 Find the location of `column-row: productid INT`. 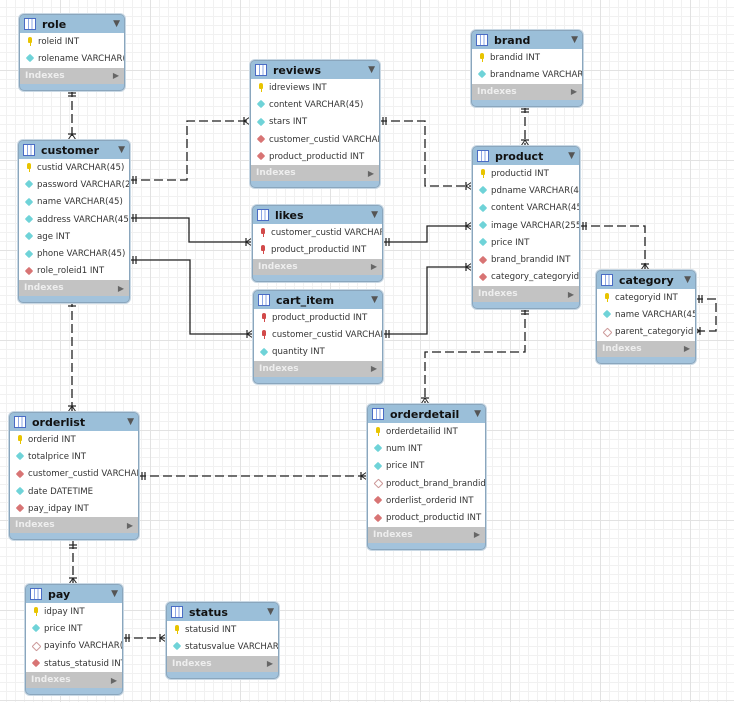

column-row: productid INT is located at coordinates (526, 173).